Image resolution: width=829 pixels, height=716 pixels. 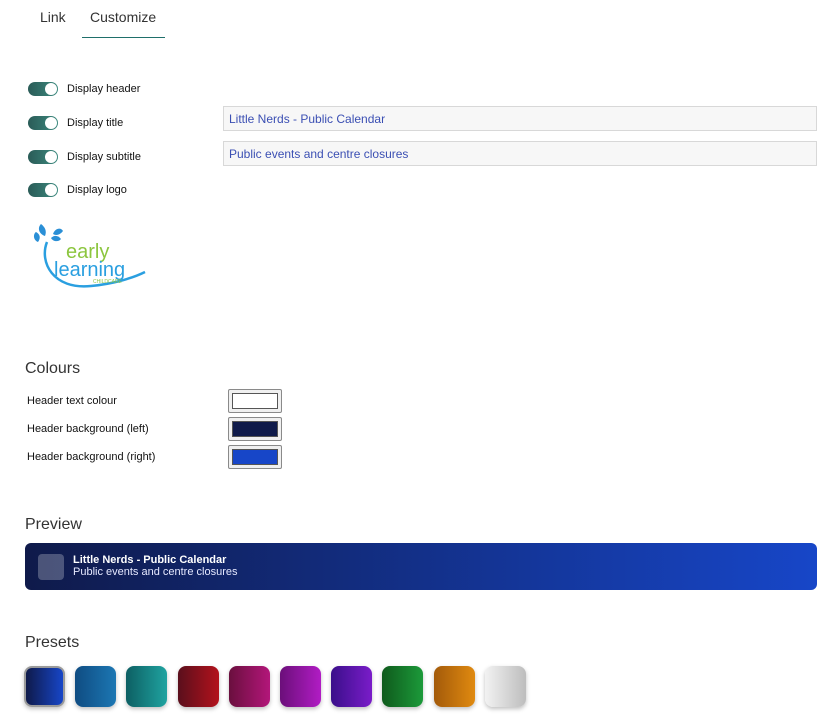 I want to click on display-header-toggle, so click(x=43, y=89).